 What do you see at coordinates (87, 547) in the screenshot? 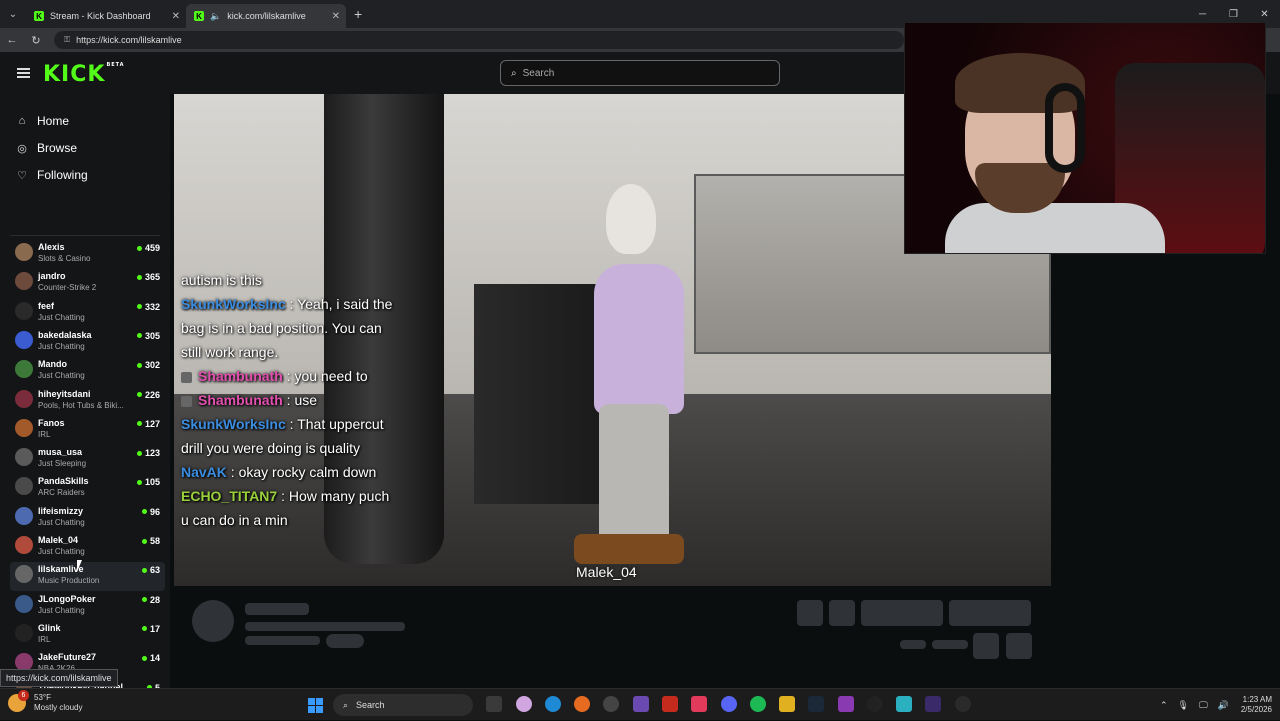
I see `sidebar-channel-item: Malek_04 Just Chatting 58` at bounding box center [87, 547].